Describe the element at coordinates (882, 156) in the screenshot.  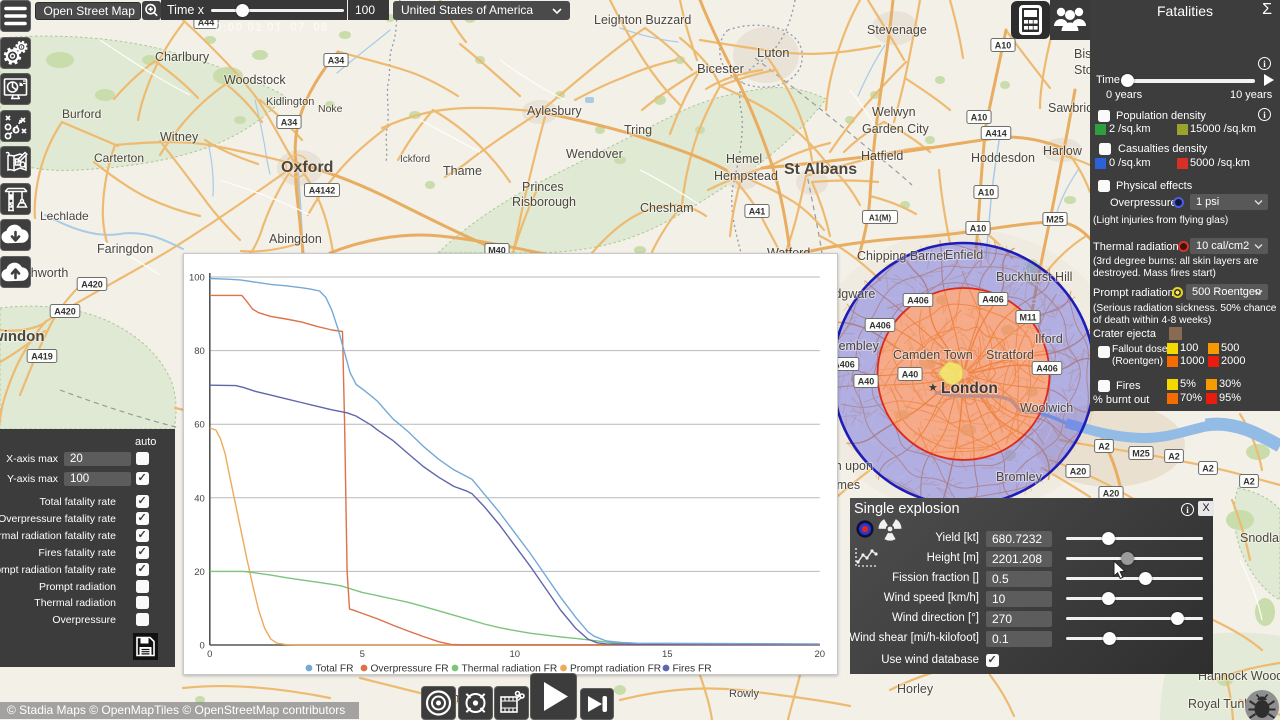
I see `svg-text: Hatfield` at that location.